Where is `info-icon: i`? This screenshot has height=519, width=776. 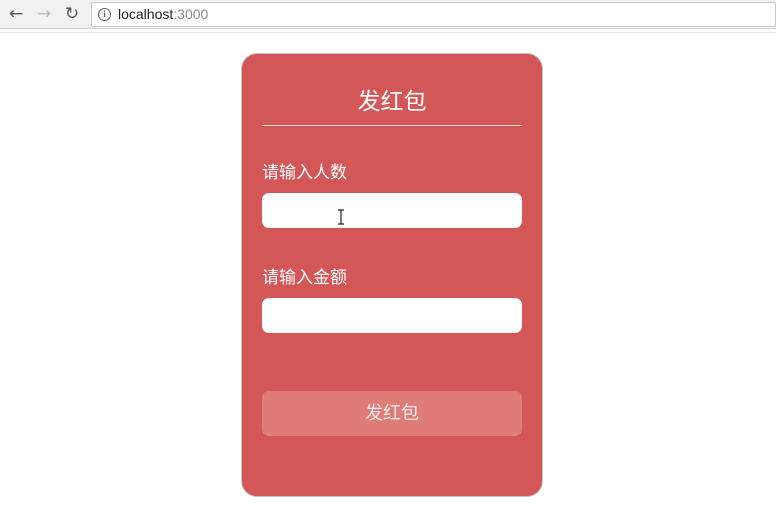
info-icon: i is located at coordinates (104, 14).